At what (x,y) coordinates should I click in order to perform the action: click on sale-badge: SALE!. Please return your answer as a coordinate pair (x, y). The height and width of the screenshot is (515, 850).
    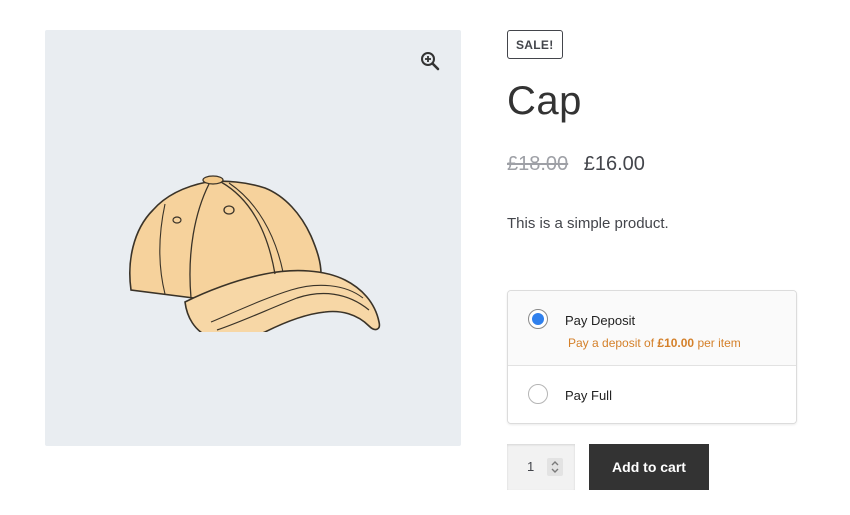
    Looking at the image, I should click on (535, 44).